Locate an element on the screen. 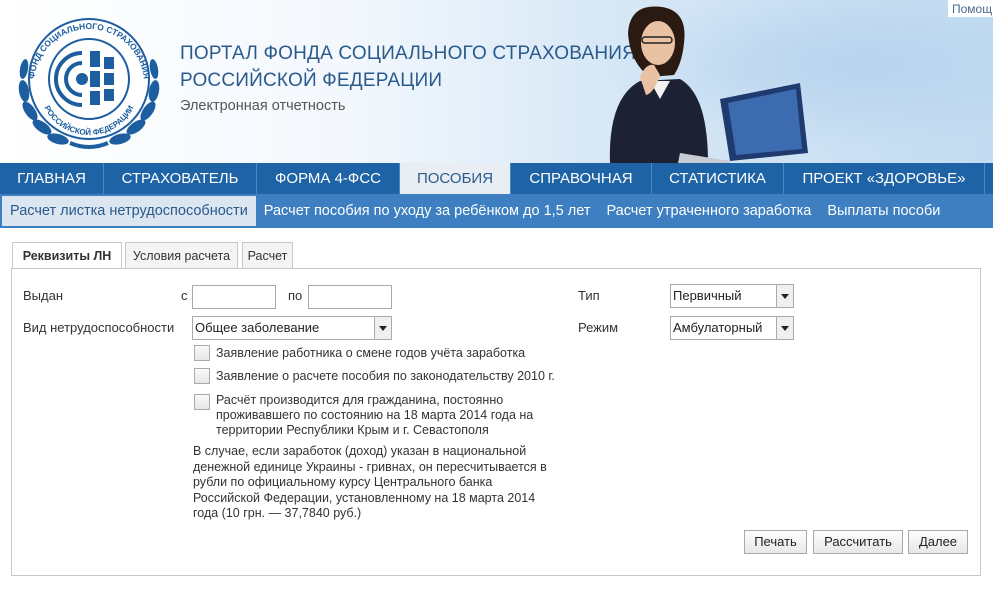 Image resolution: width=993 pixels, height=596 pixels. mode-select: Амбулаторный is located at coordinates (732, 328).